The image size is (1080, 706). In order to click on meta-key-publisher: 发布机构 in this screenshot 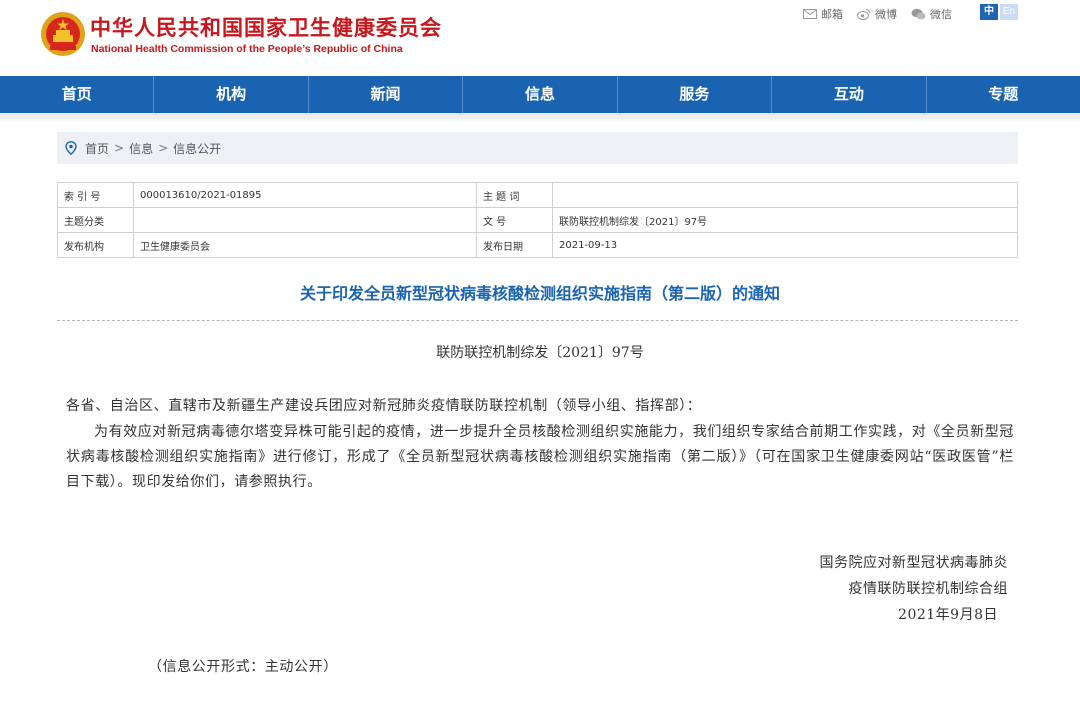, I will do `click(95, 245)`.